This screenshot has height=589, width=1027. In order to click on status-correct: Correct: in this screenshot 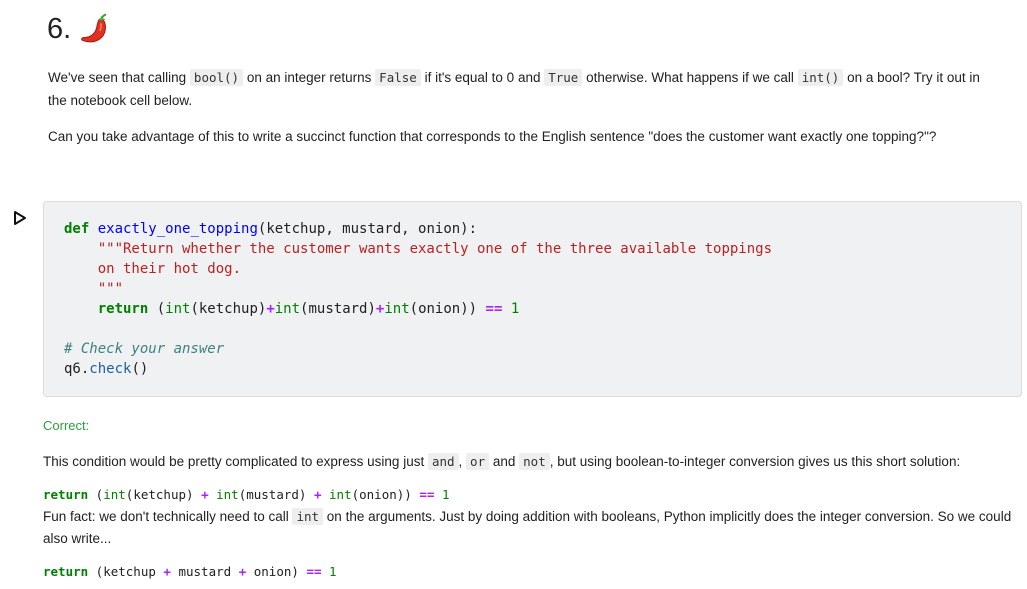, I will do `click(66, 425)`.